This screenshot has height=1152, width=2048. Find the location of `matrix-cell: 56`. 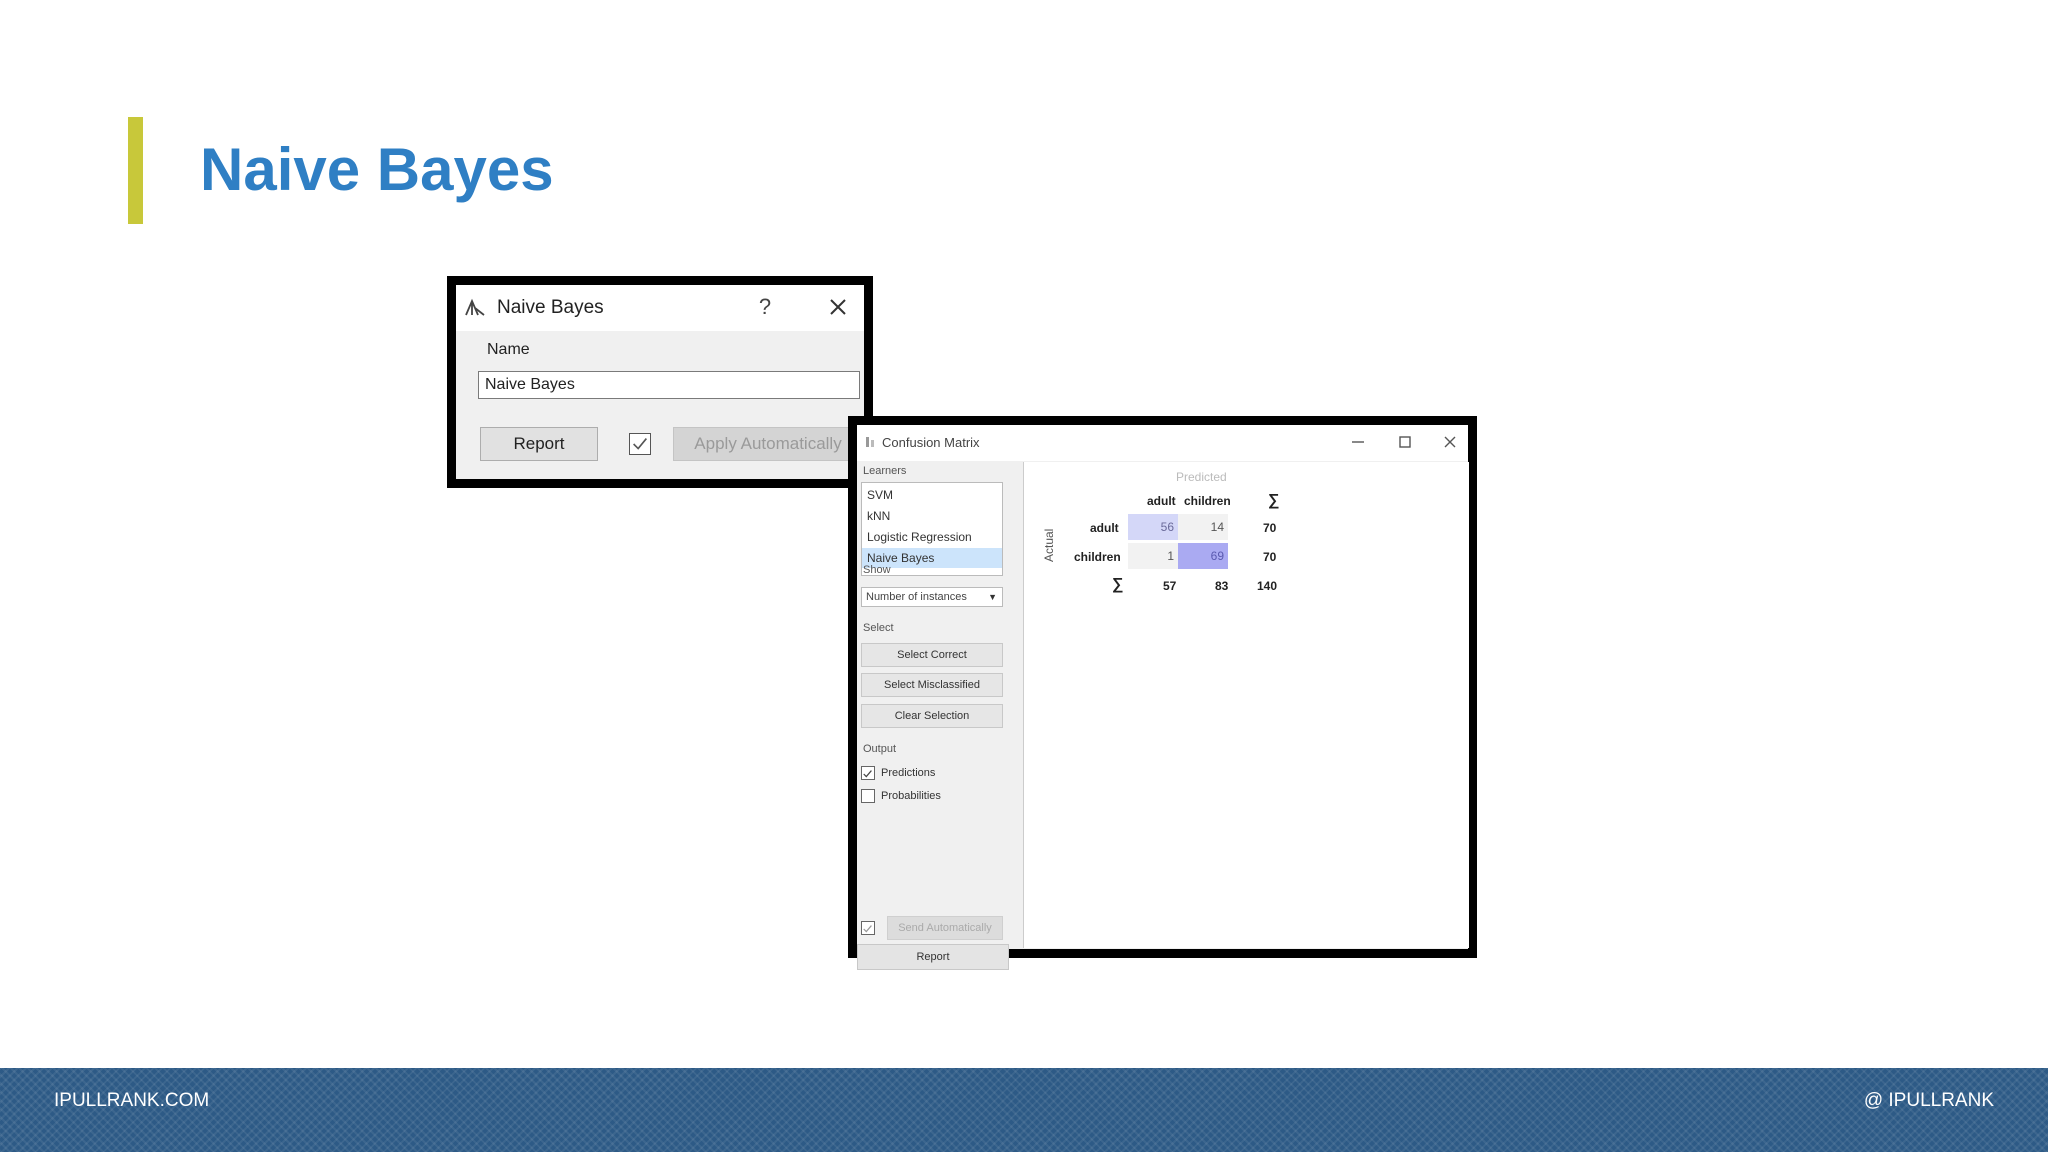

matrix-cell: 56 is located at coordinates (1153, 527).